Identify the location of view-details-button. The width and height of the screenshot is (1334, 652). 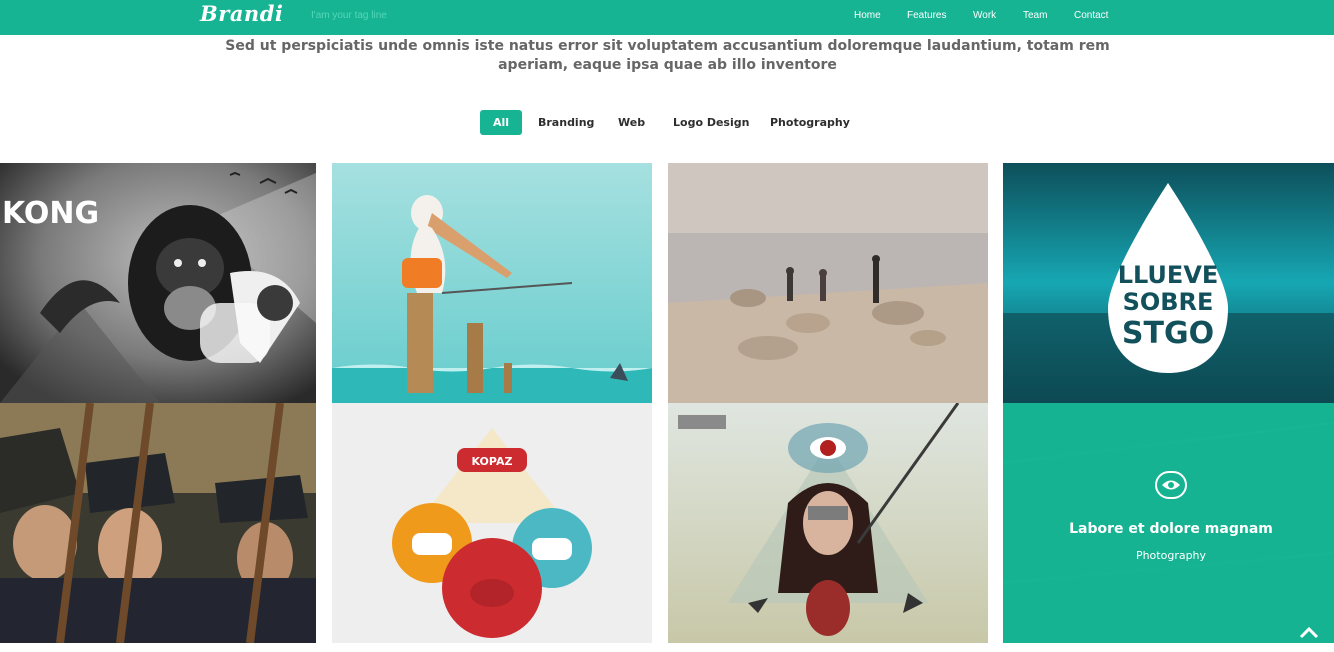
(1171, 485).